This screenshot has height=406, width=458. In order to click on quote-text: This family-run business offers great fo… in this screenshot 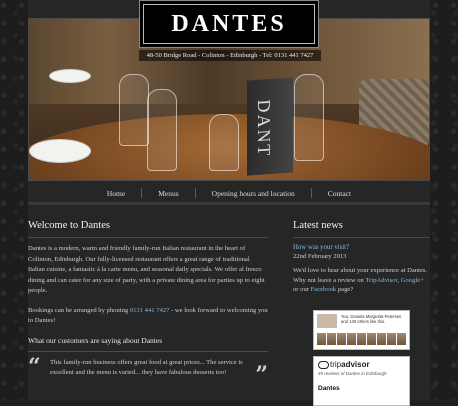, I will do `click(146, 367)`.